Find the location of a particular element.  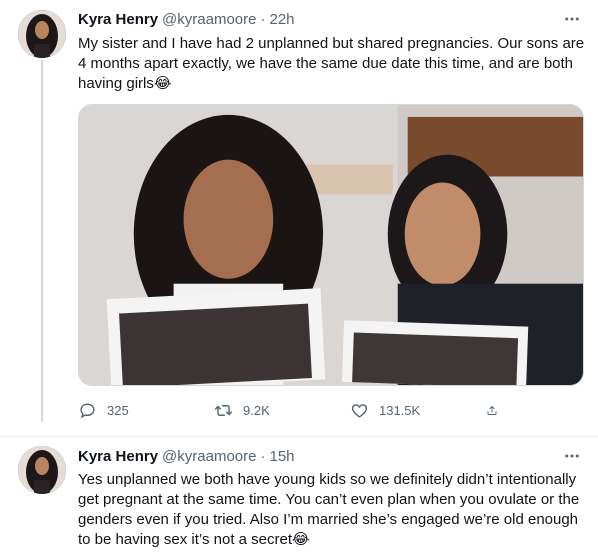

heart-icon is located at coordinates (359, 410).